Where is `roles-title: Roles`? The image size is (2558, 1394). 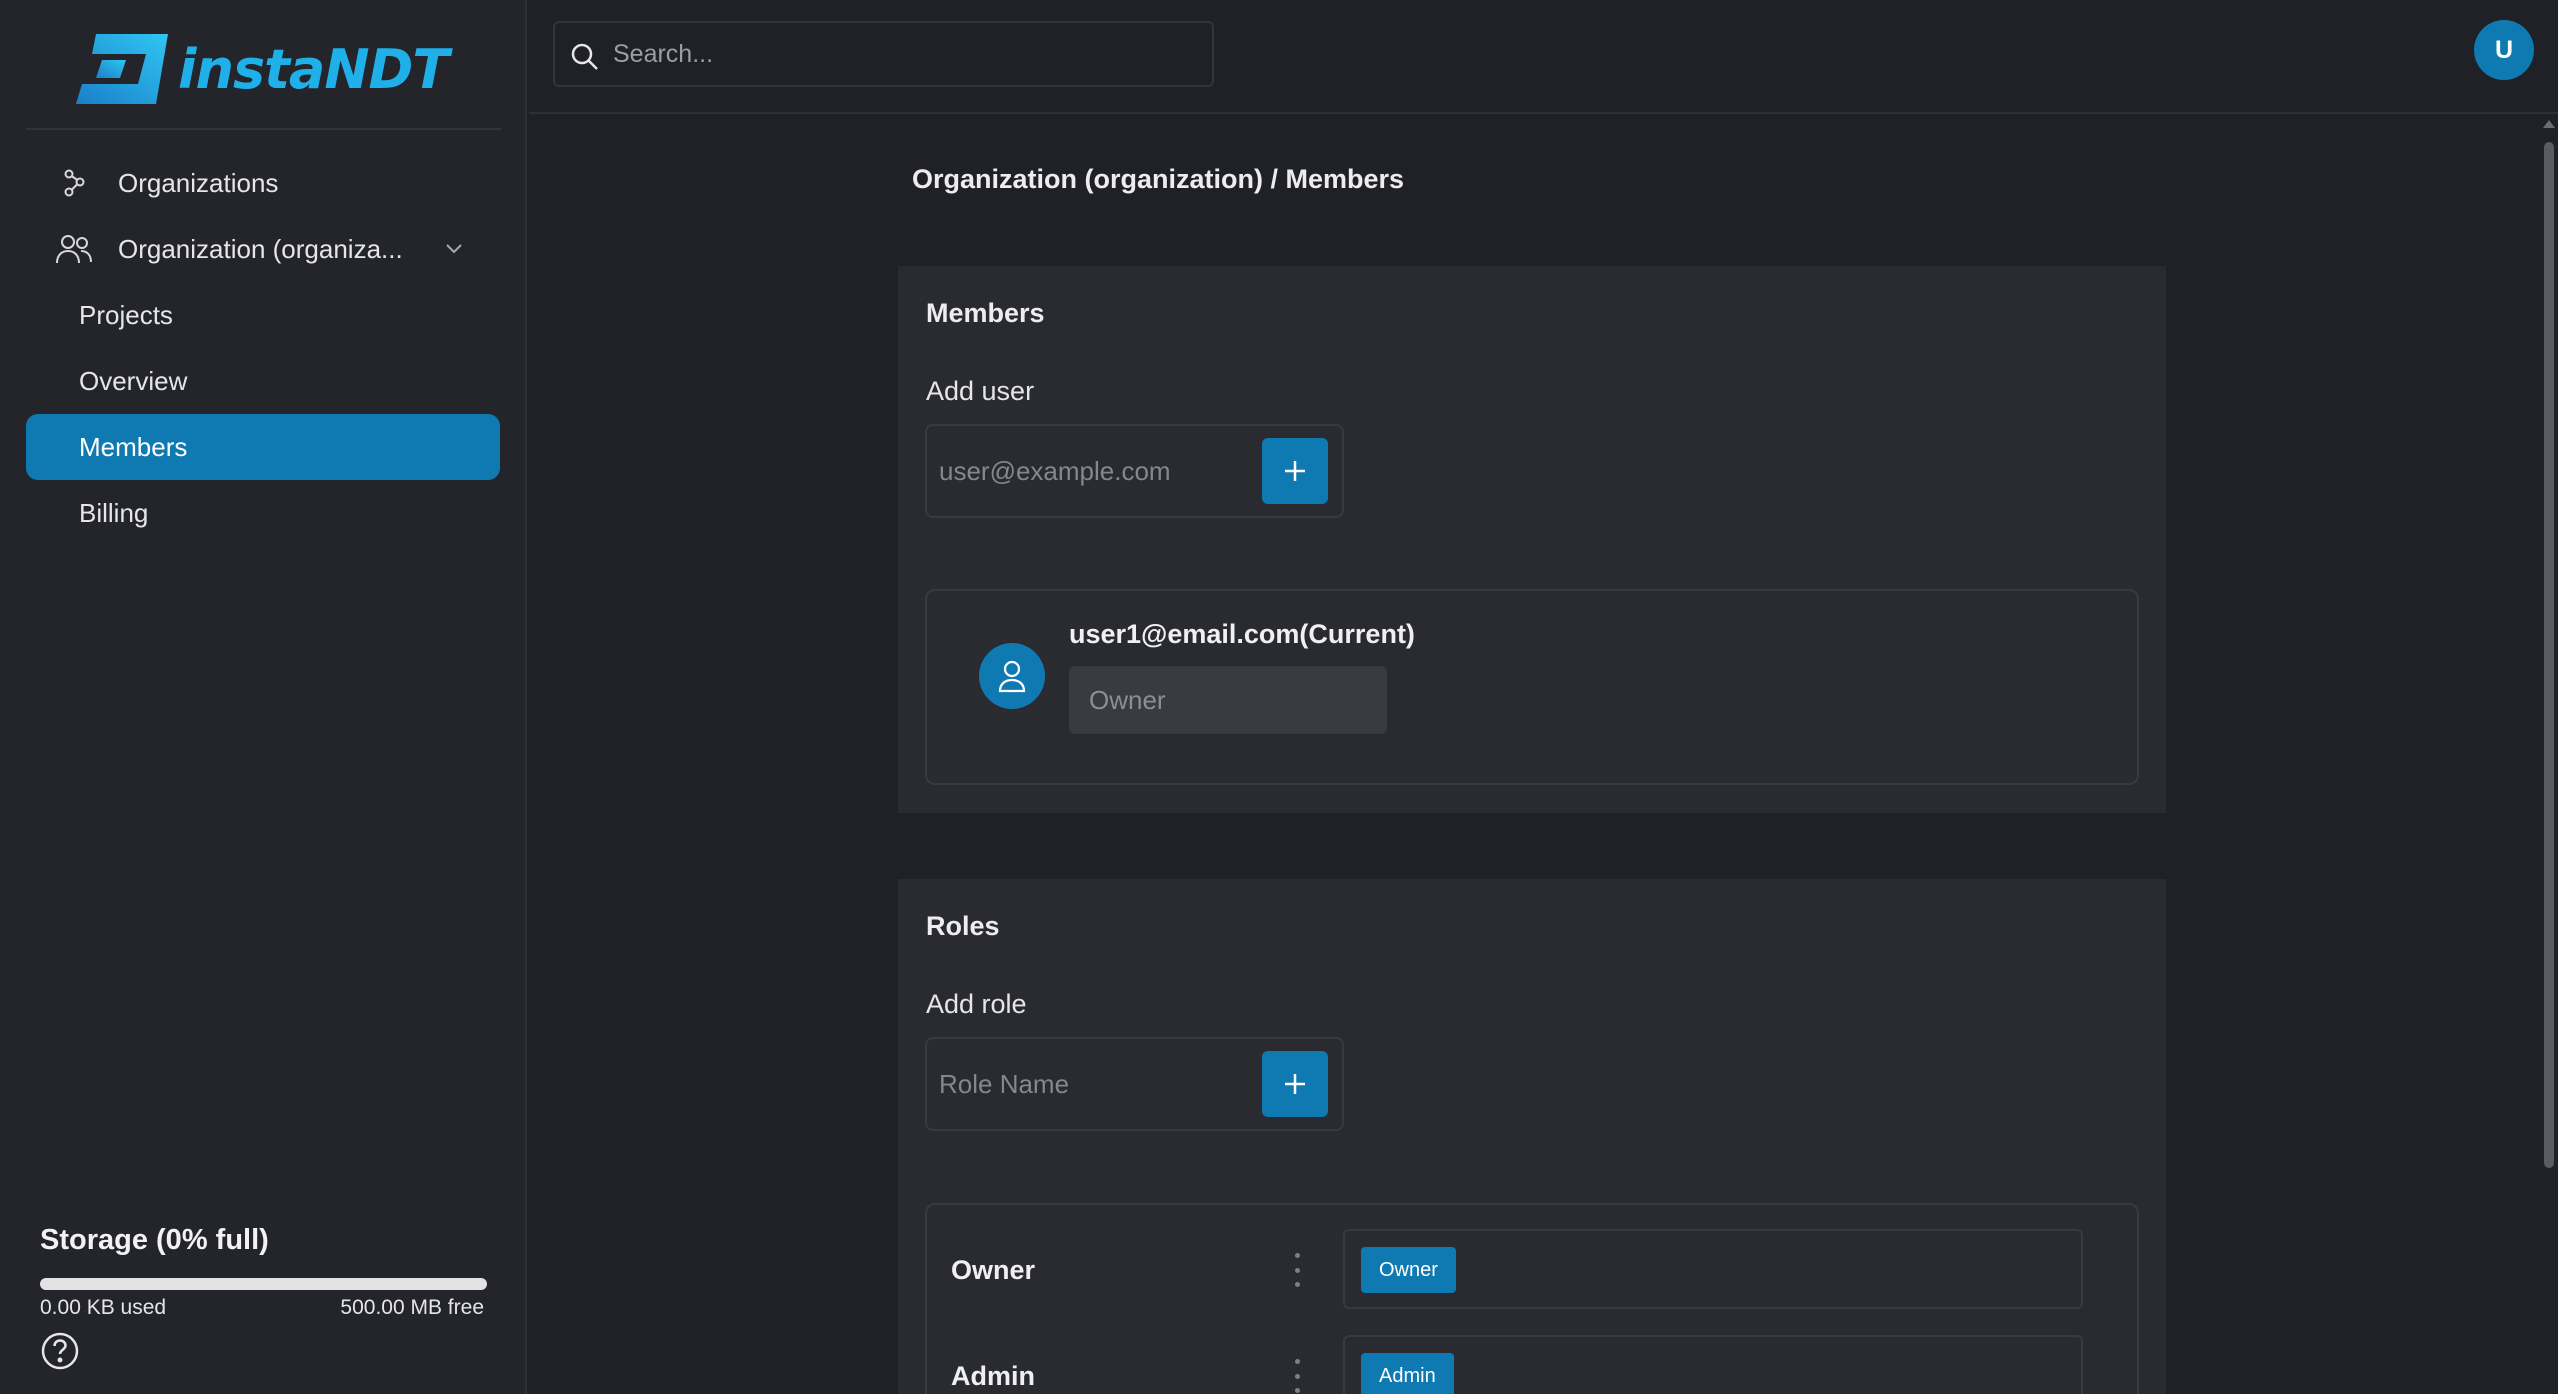
roles-title: Roles is located at coordinates (963, 926).